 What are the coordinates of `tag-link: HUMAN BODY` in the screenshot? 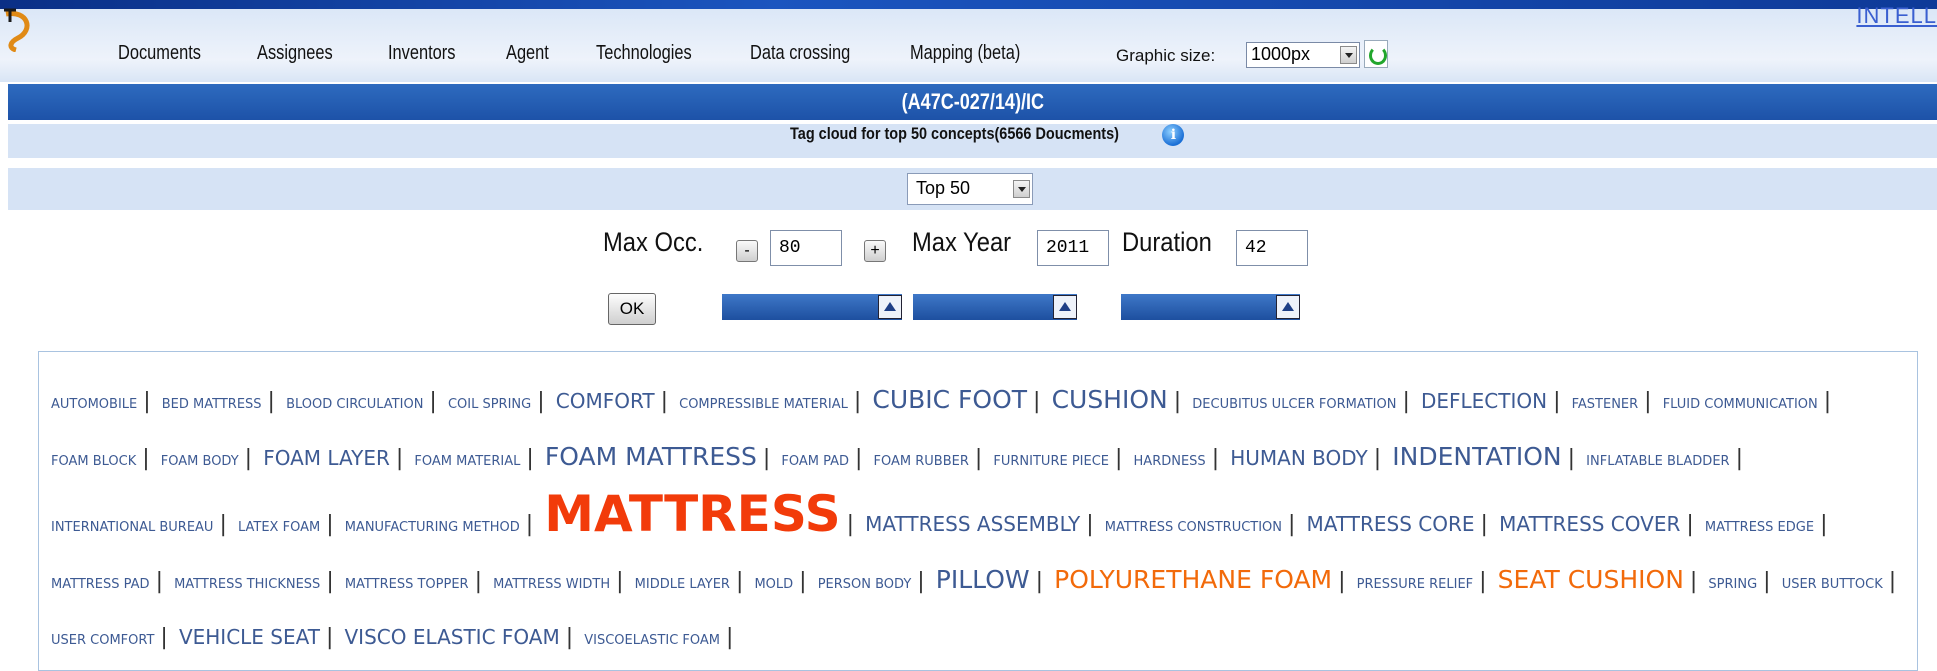 It's located at (1299, 458).